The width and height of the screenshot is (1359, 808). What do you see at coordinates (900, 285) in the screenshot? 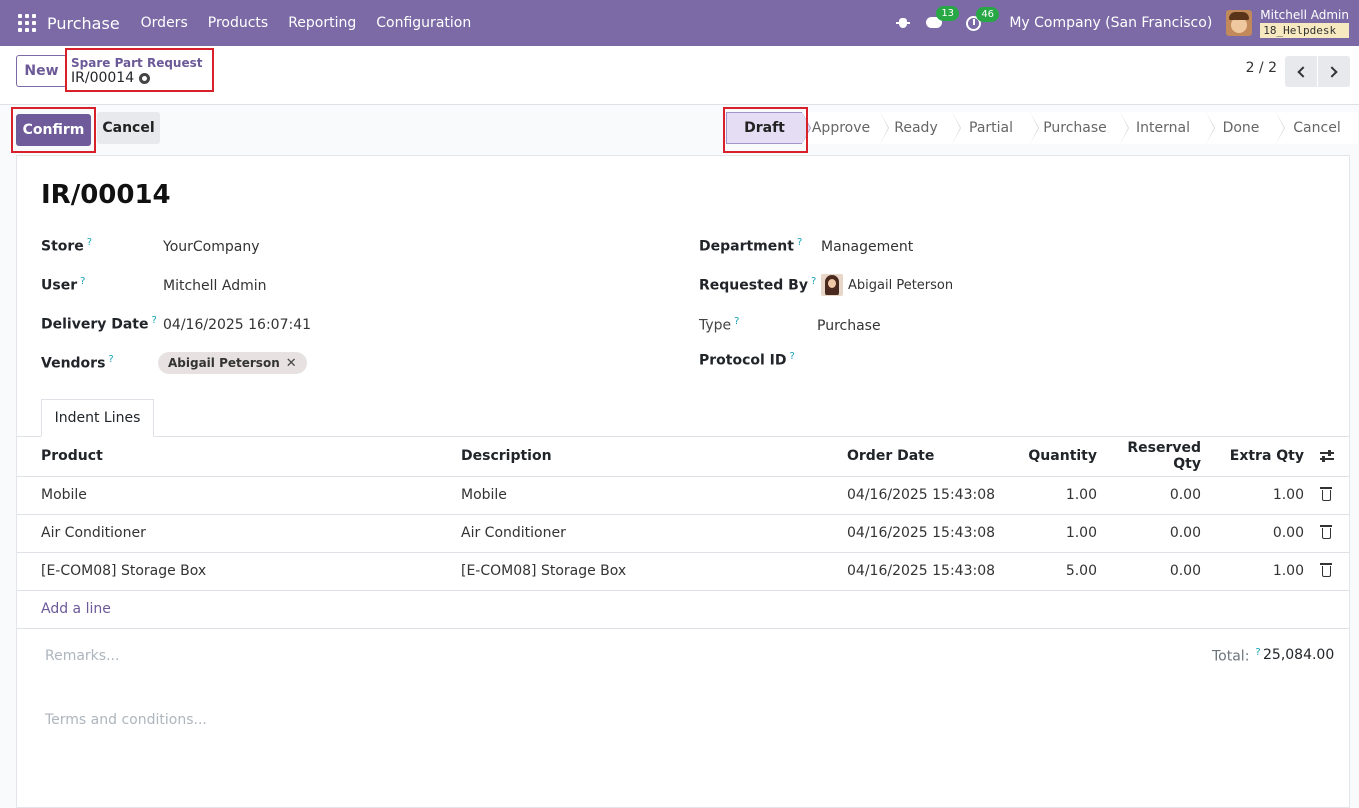
I see `requested-by-field: Abigail Peterson` at bounding box center [900, 285].